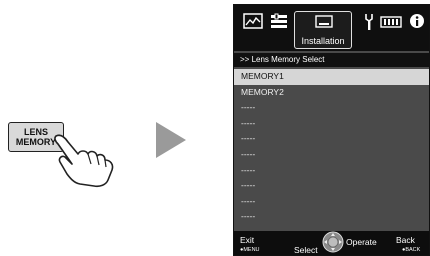 This screenshot has height=256, width=430. Describe the element at coordinates (405, 240) in the screenshot. I see `back-label: Back` at that location.